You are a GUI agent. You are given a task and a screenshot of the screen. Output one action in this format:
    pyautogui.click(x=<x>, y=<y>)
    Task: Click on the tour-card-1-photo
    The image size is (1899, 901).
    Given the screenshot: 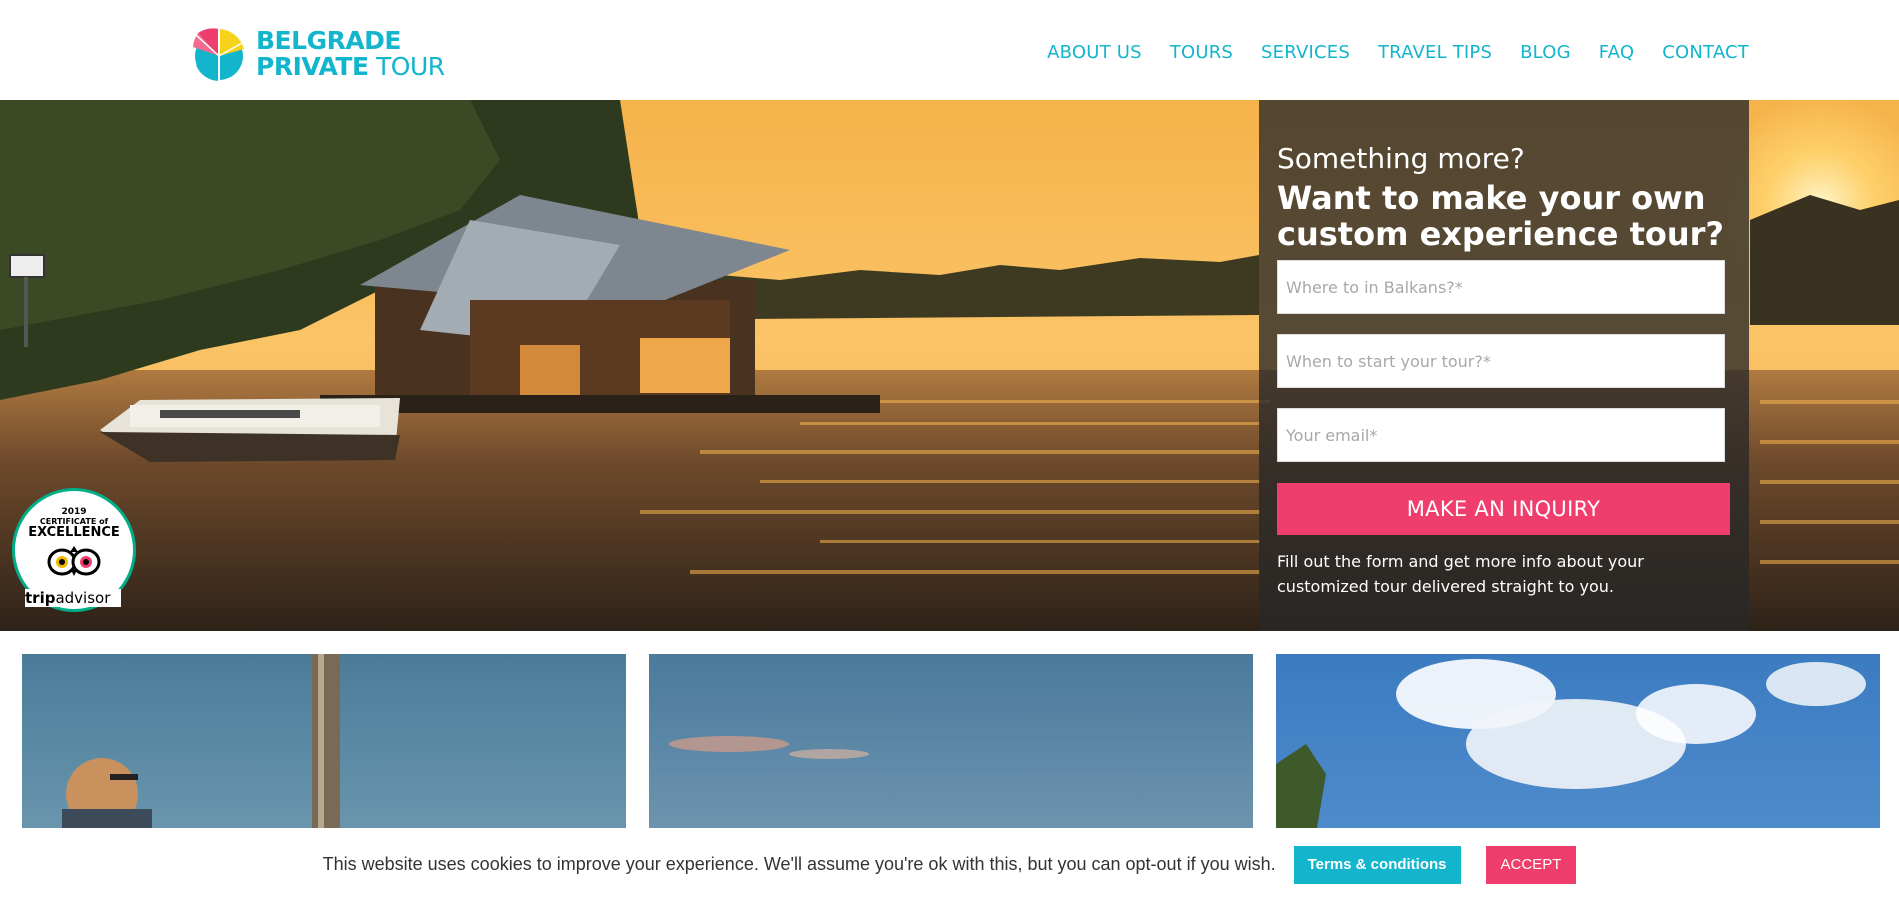 What is the action you would take?
    pyautogui.click(x=201, y=744)
    